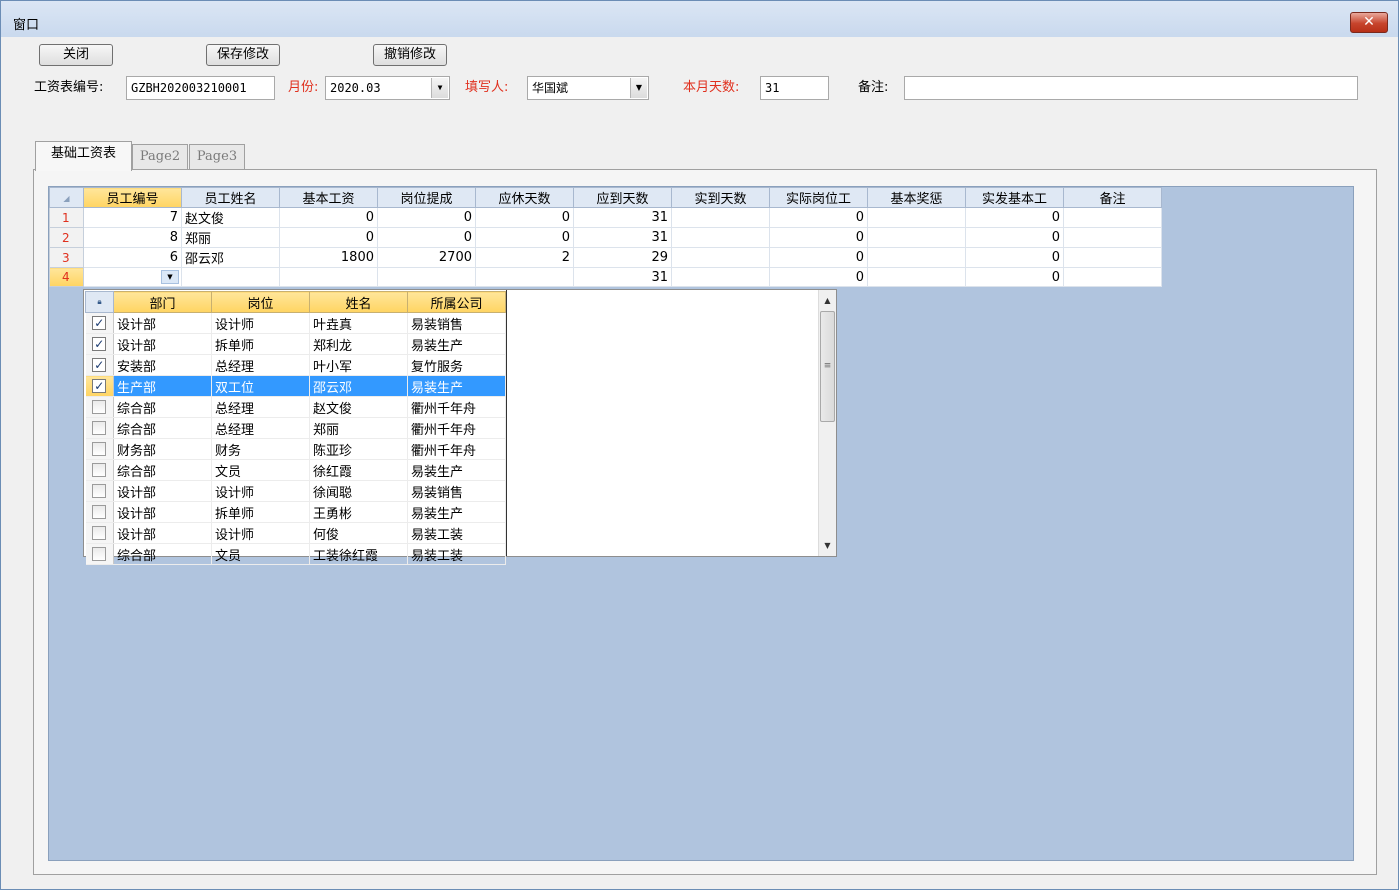 The image size is (1399, 890). I want to click on cell-name: 郑丽, so click(358, 428).